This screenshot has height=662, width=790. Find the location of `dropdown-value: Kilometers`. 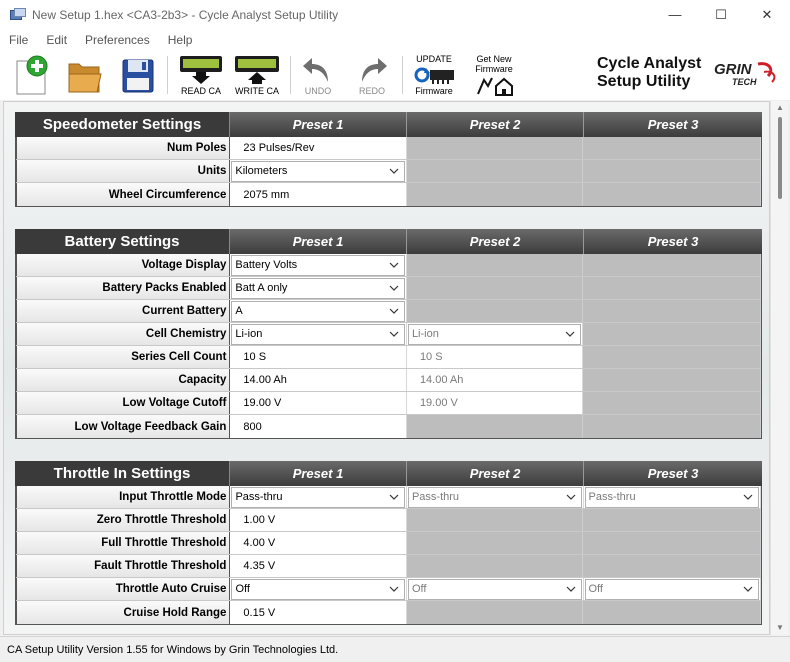

dropdown-value: Kilometers is located at coordinates (261, 171).